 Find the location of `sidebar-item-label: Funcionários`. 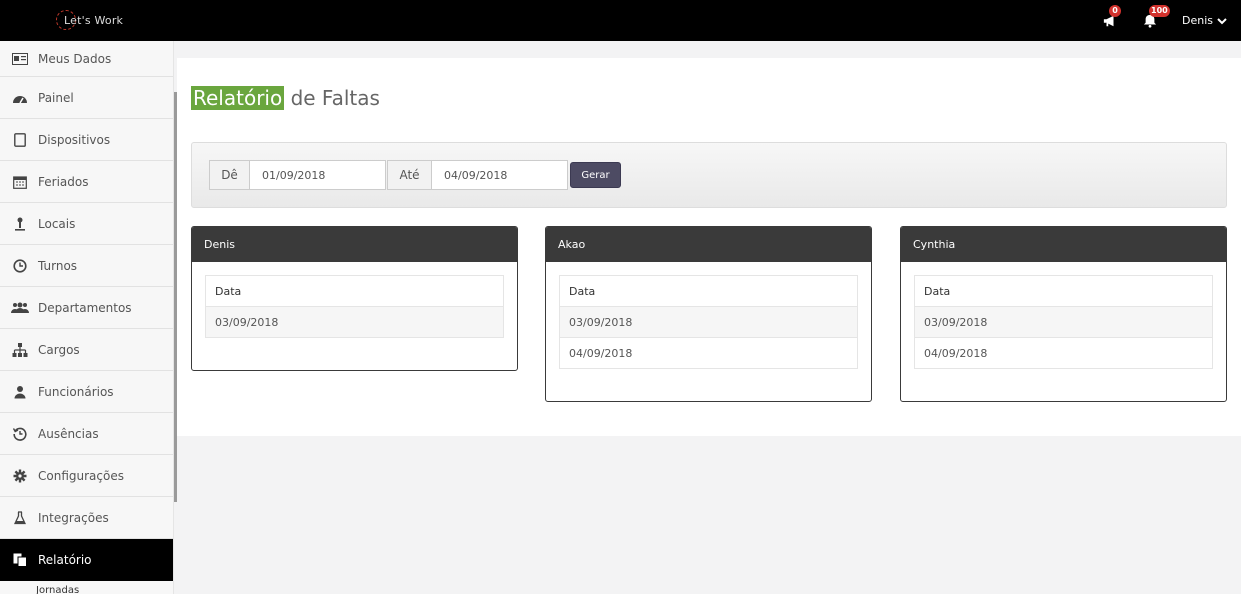

sidebar-item-label: Funcionários is located at coordinates (76, 391).